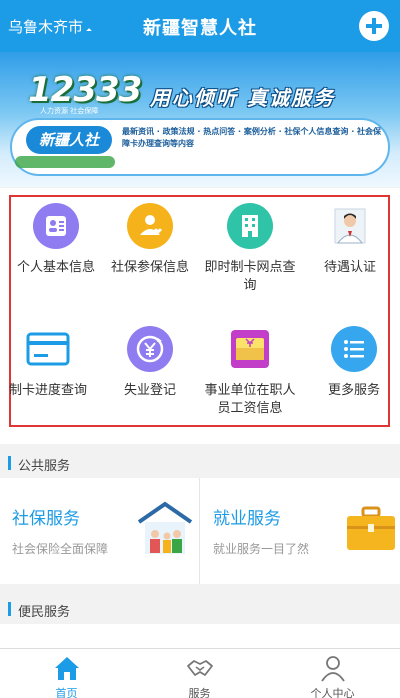  Describe the element at coordinates (55, 267) in the screenshot. I see `grid-label-personal-info: 个人基本信息` at that location.